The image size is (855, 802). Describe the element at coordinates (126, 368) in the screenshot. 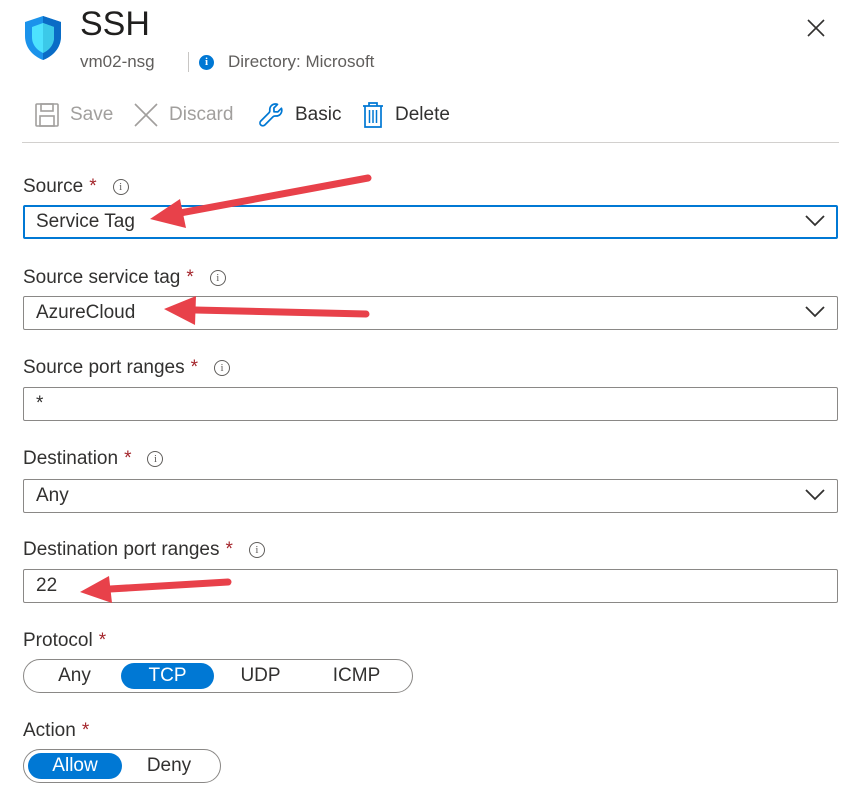

I see `source-port-ranges-label: Source port ranges * i` at that location.